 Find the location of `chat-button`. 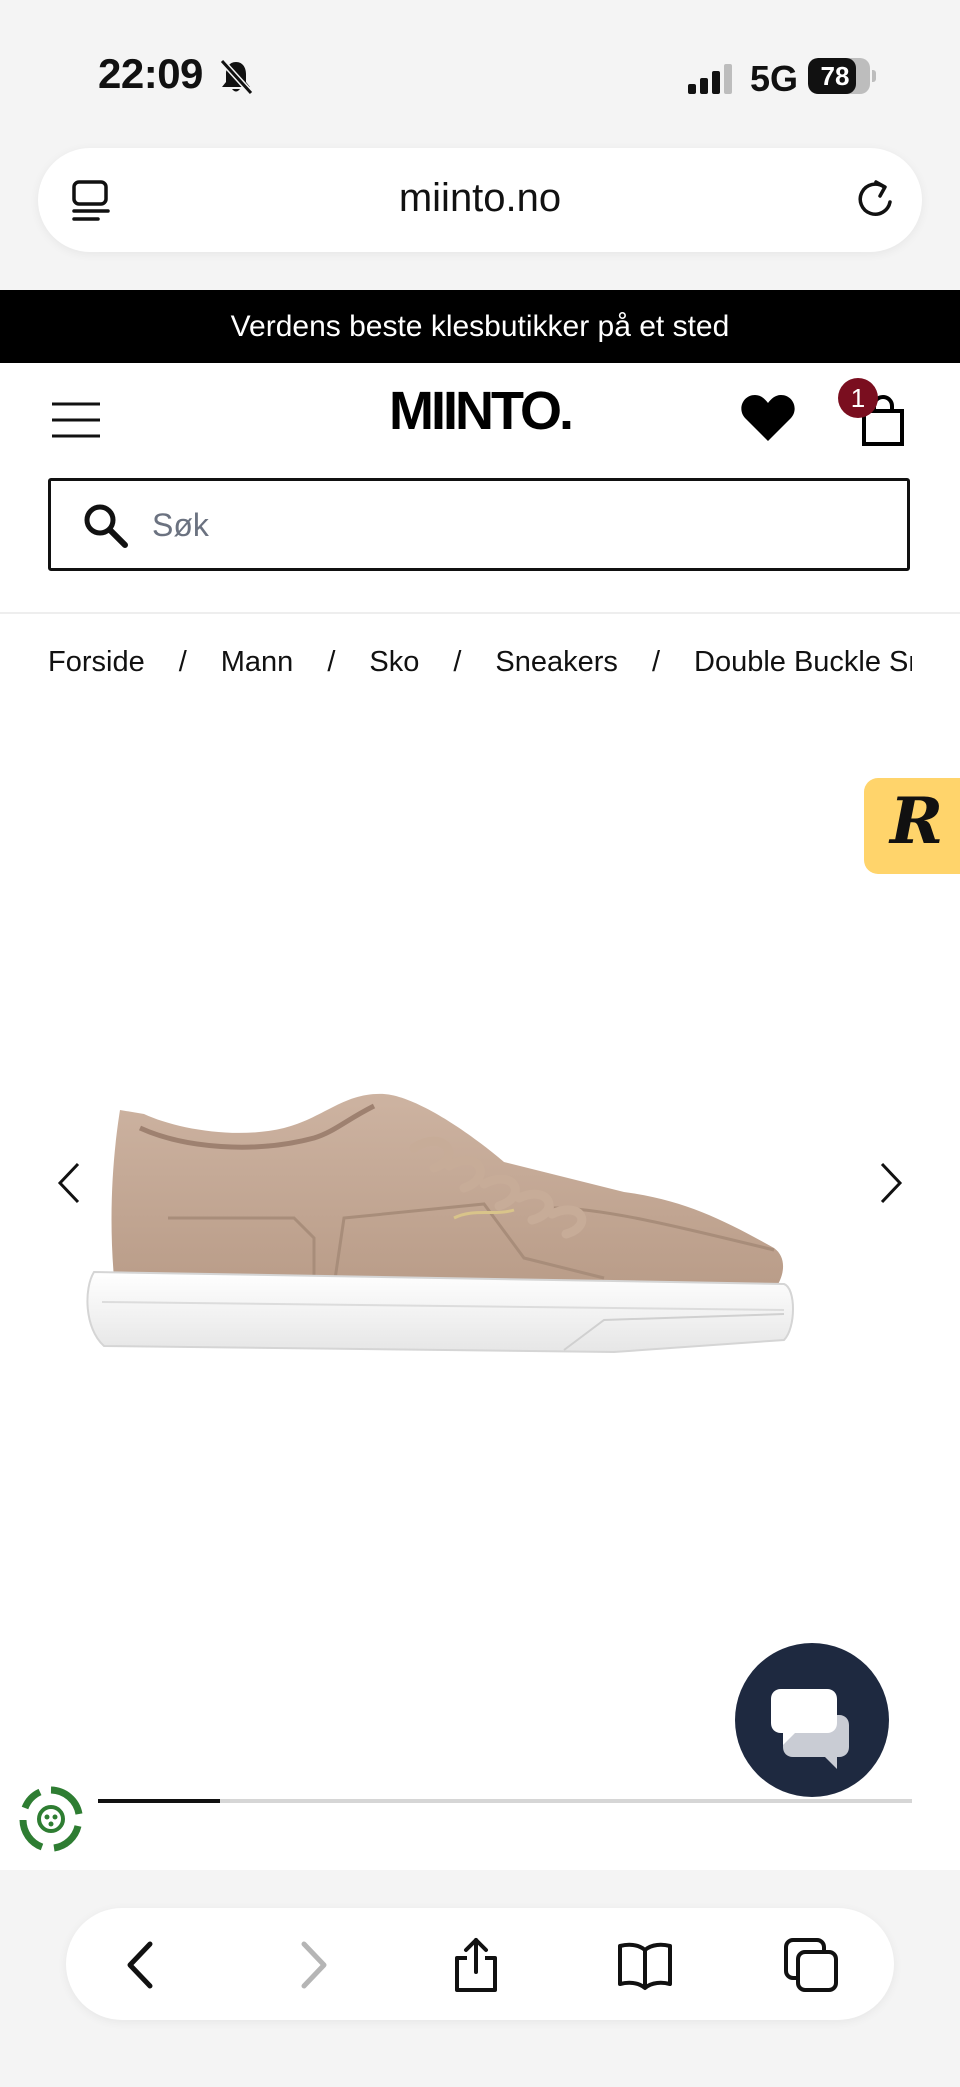

chat-button is located at coordinates (812, 1720).